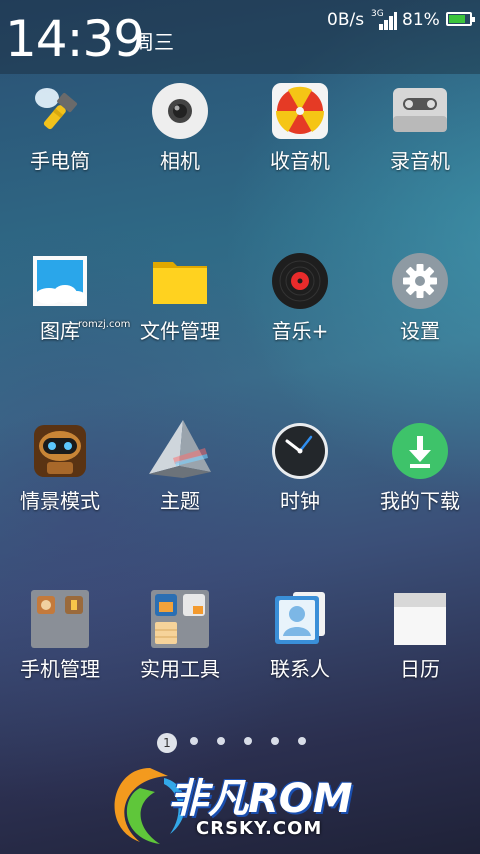  I want to click on app-radio: 收音机, so click(300, 128).